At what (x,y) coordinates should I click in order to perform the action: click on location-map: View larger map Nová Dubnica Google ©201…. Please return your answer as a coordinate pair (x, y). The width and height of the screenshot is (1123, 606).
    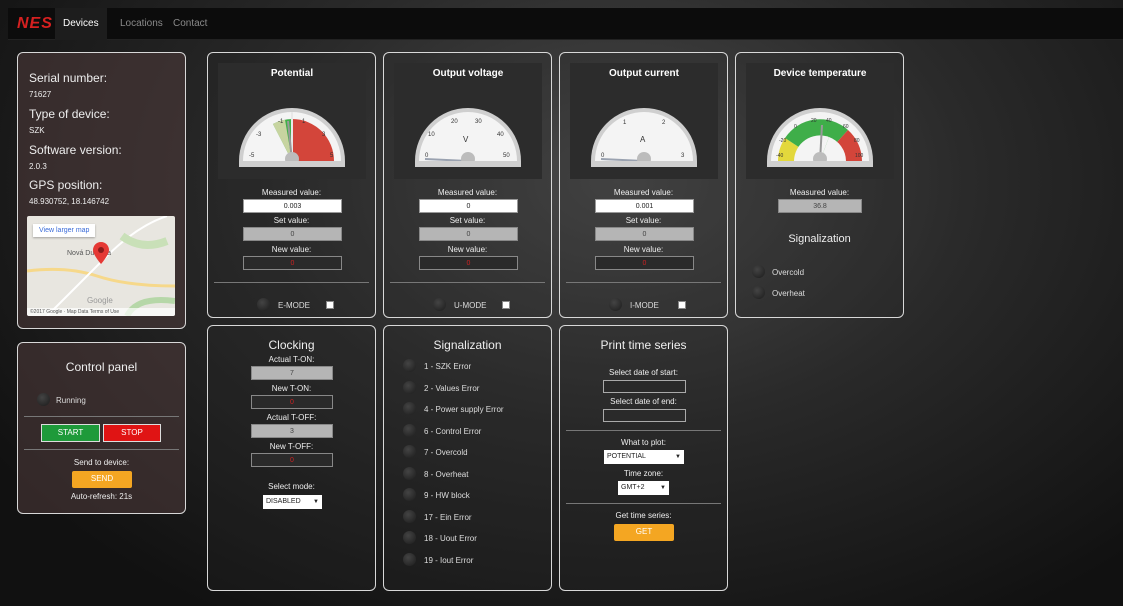
    Looking at the image, I should click on (101, 266).